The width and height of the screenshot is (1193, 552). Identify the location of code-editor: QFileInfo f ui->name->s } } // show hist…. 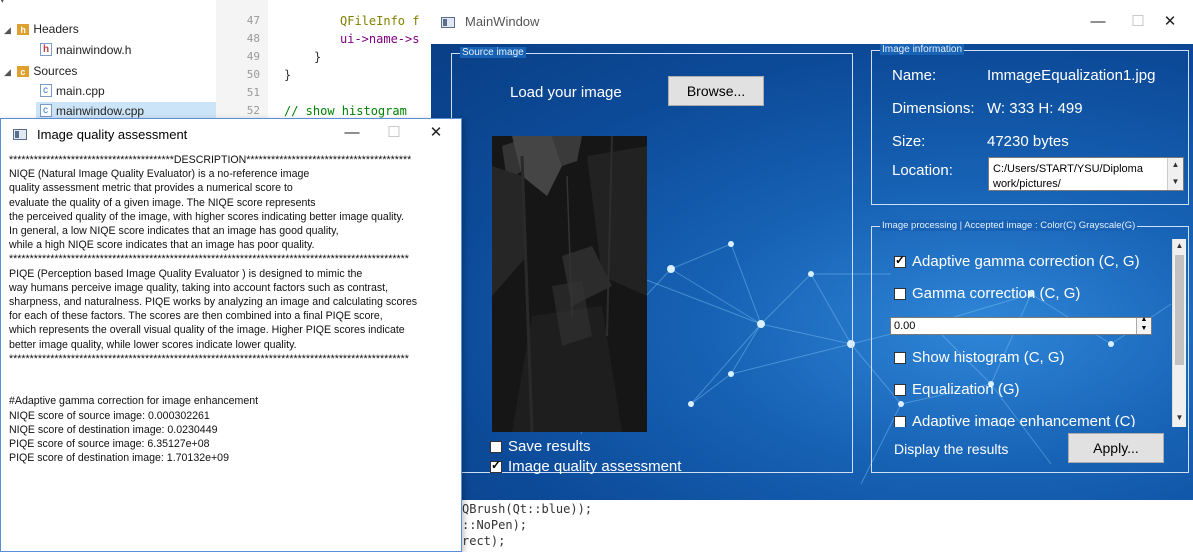
(358, 60).